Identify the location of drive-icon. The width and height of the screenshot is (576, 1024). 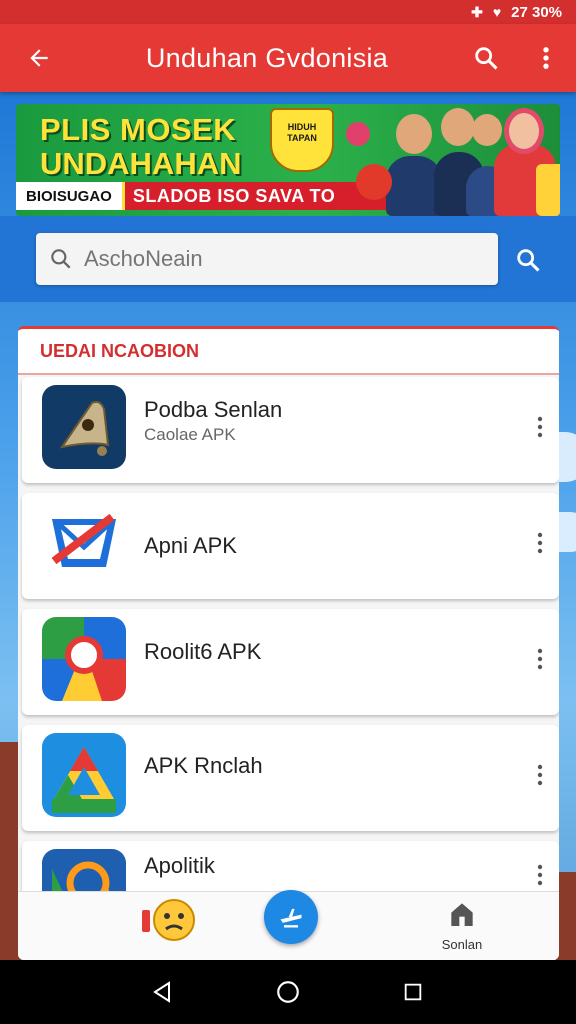
(84, 780).